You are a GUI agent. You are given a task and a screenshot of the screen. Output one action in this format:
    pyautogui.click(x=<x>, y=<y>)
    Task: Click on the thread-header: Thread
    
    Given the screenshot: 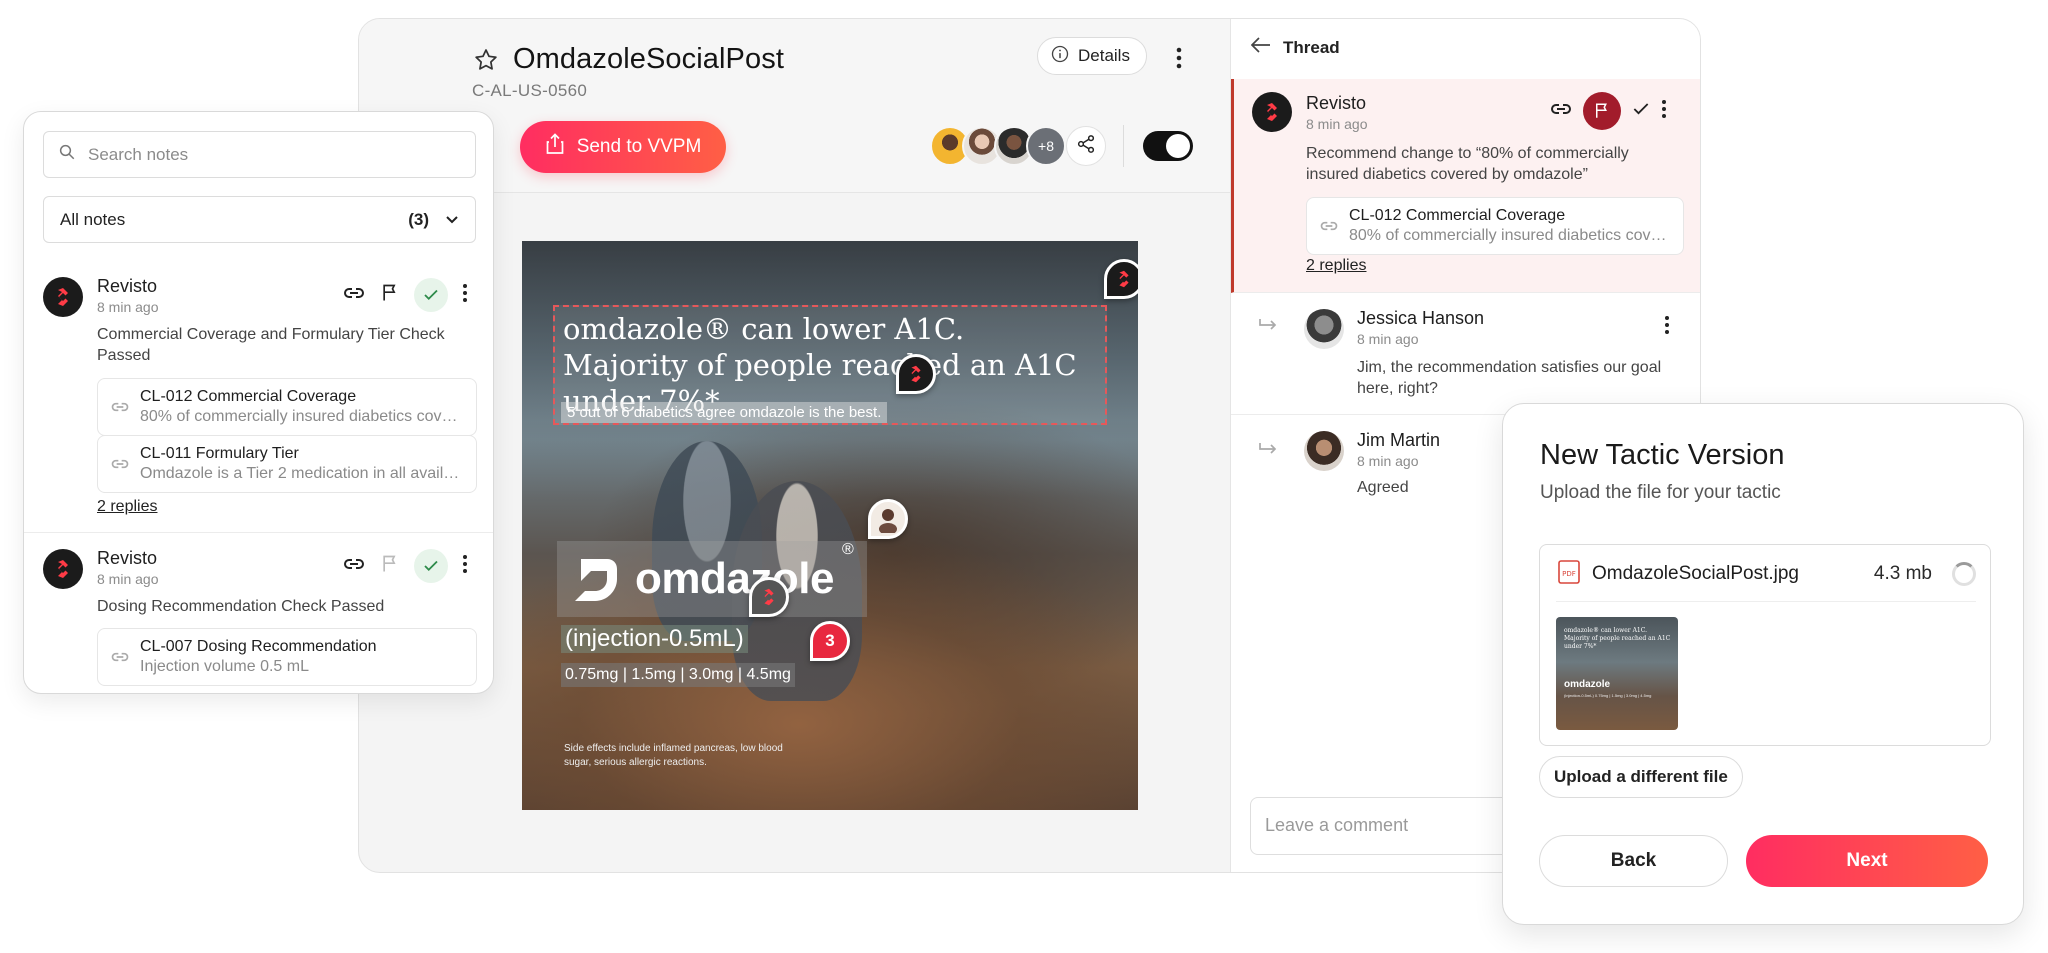 What is the action you would take?
    pyautogui.click(x=1295, y=47)
    